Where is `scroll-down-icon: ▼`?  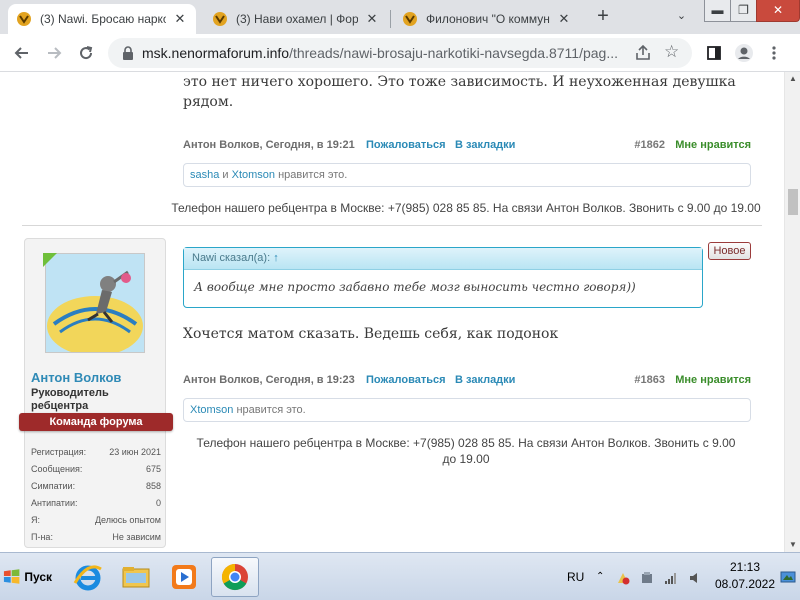
scroll-down-icon: ▼ is located at coordinates (793, 544).